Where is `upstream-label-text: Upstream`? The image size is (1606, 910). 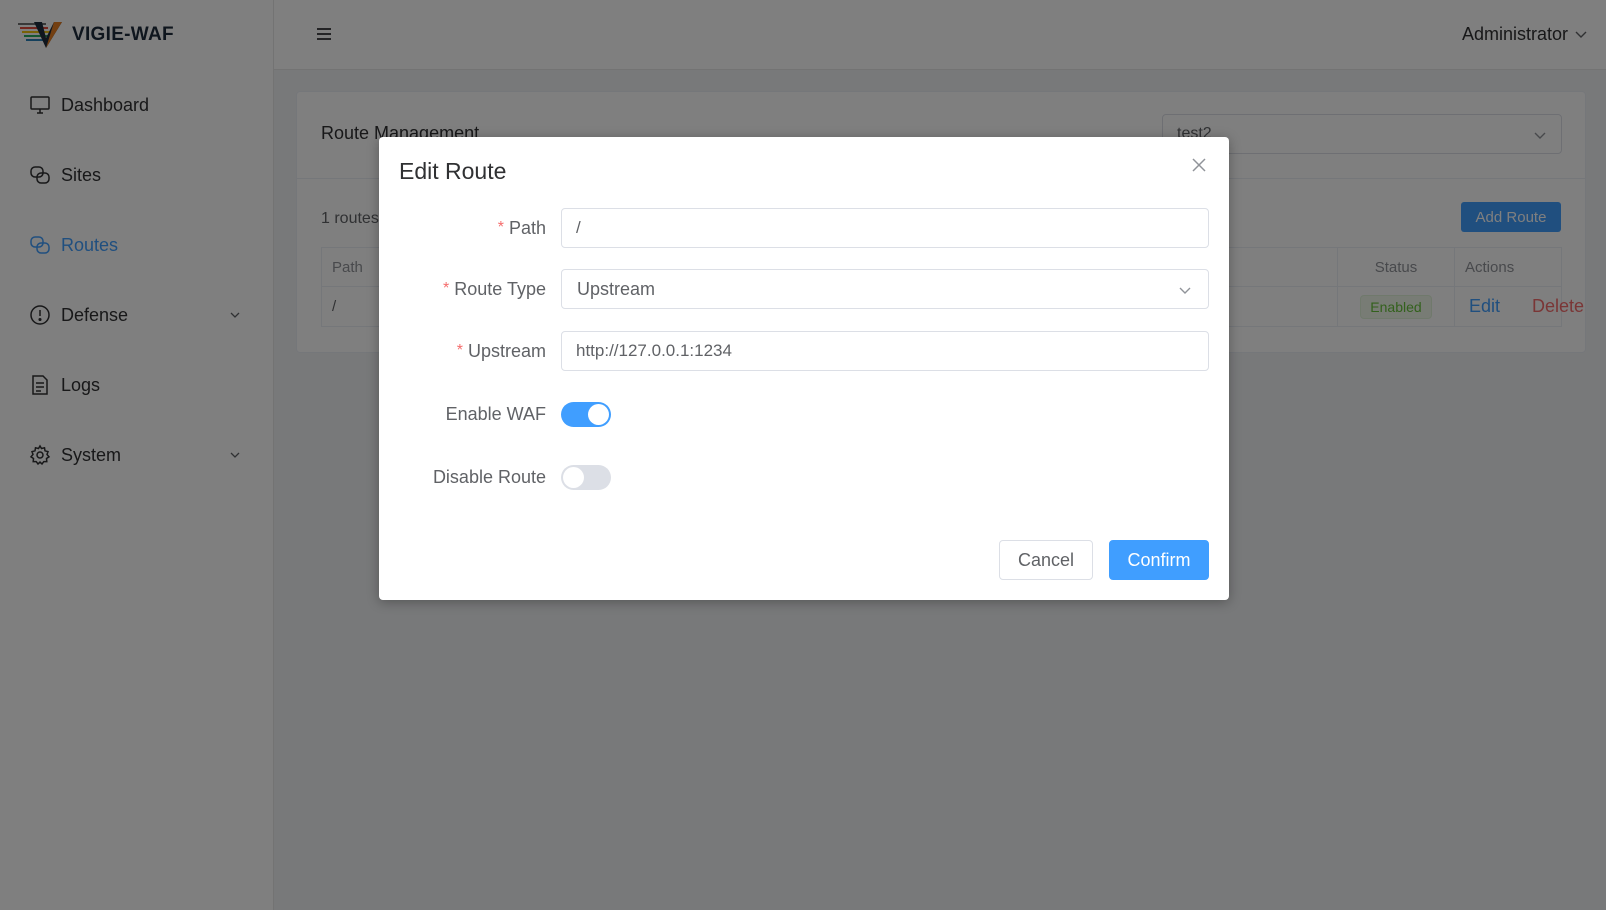 upstream-label-text: Upstream is located at coordinates (506, 350).